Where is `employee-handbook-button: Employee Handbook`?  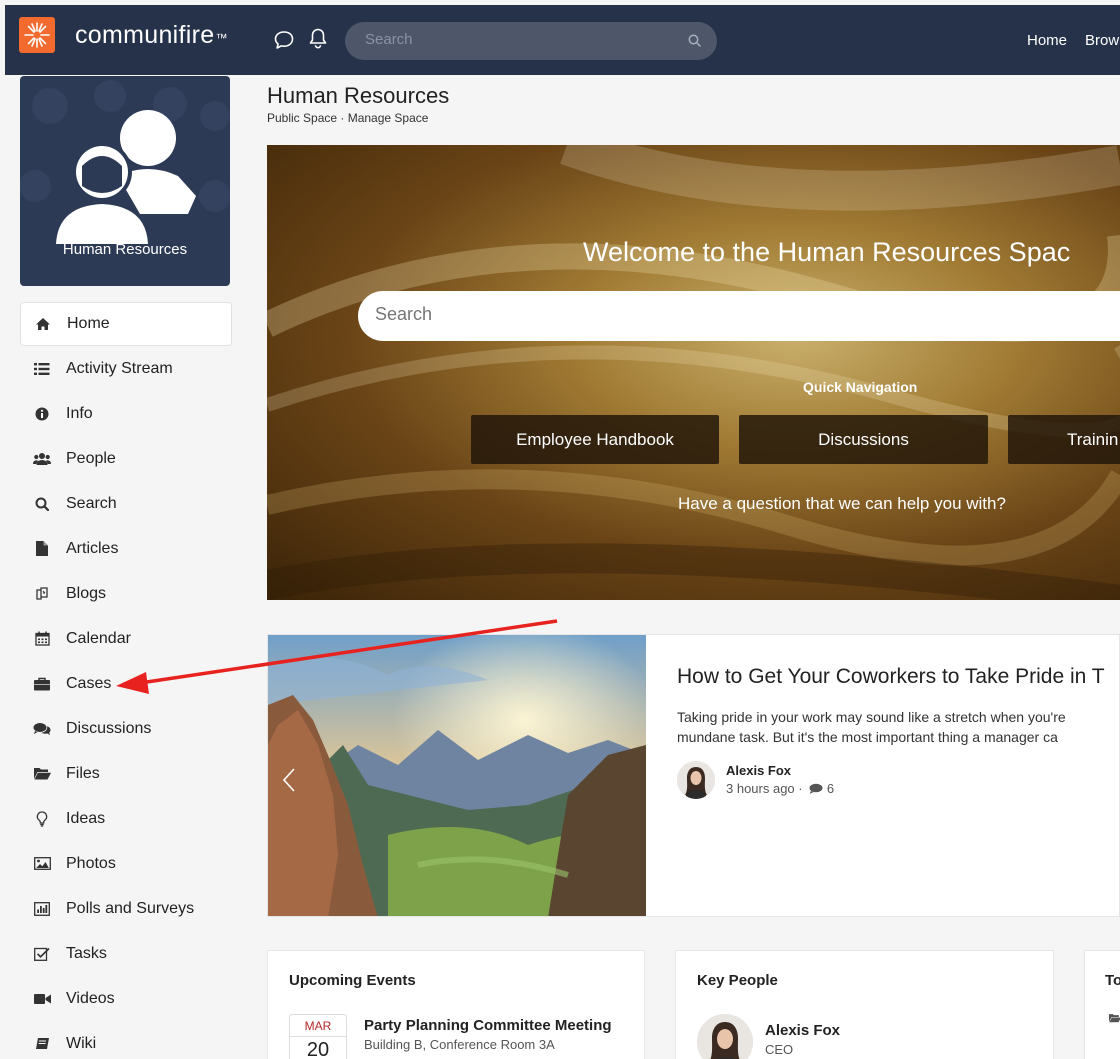
employee-handbook-button: Employee Handbook is located at coordinates (595, 439).